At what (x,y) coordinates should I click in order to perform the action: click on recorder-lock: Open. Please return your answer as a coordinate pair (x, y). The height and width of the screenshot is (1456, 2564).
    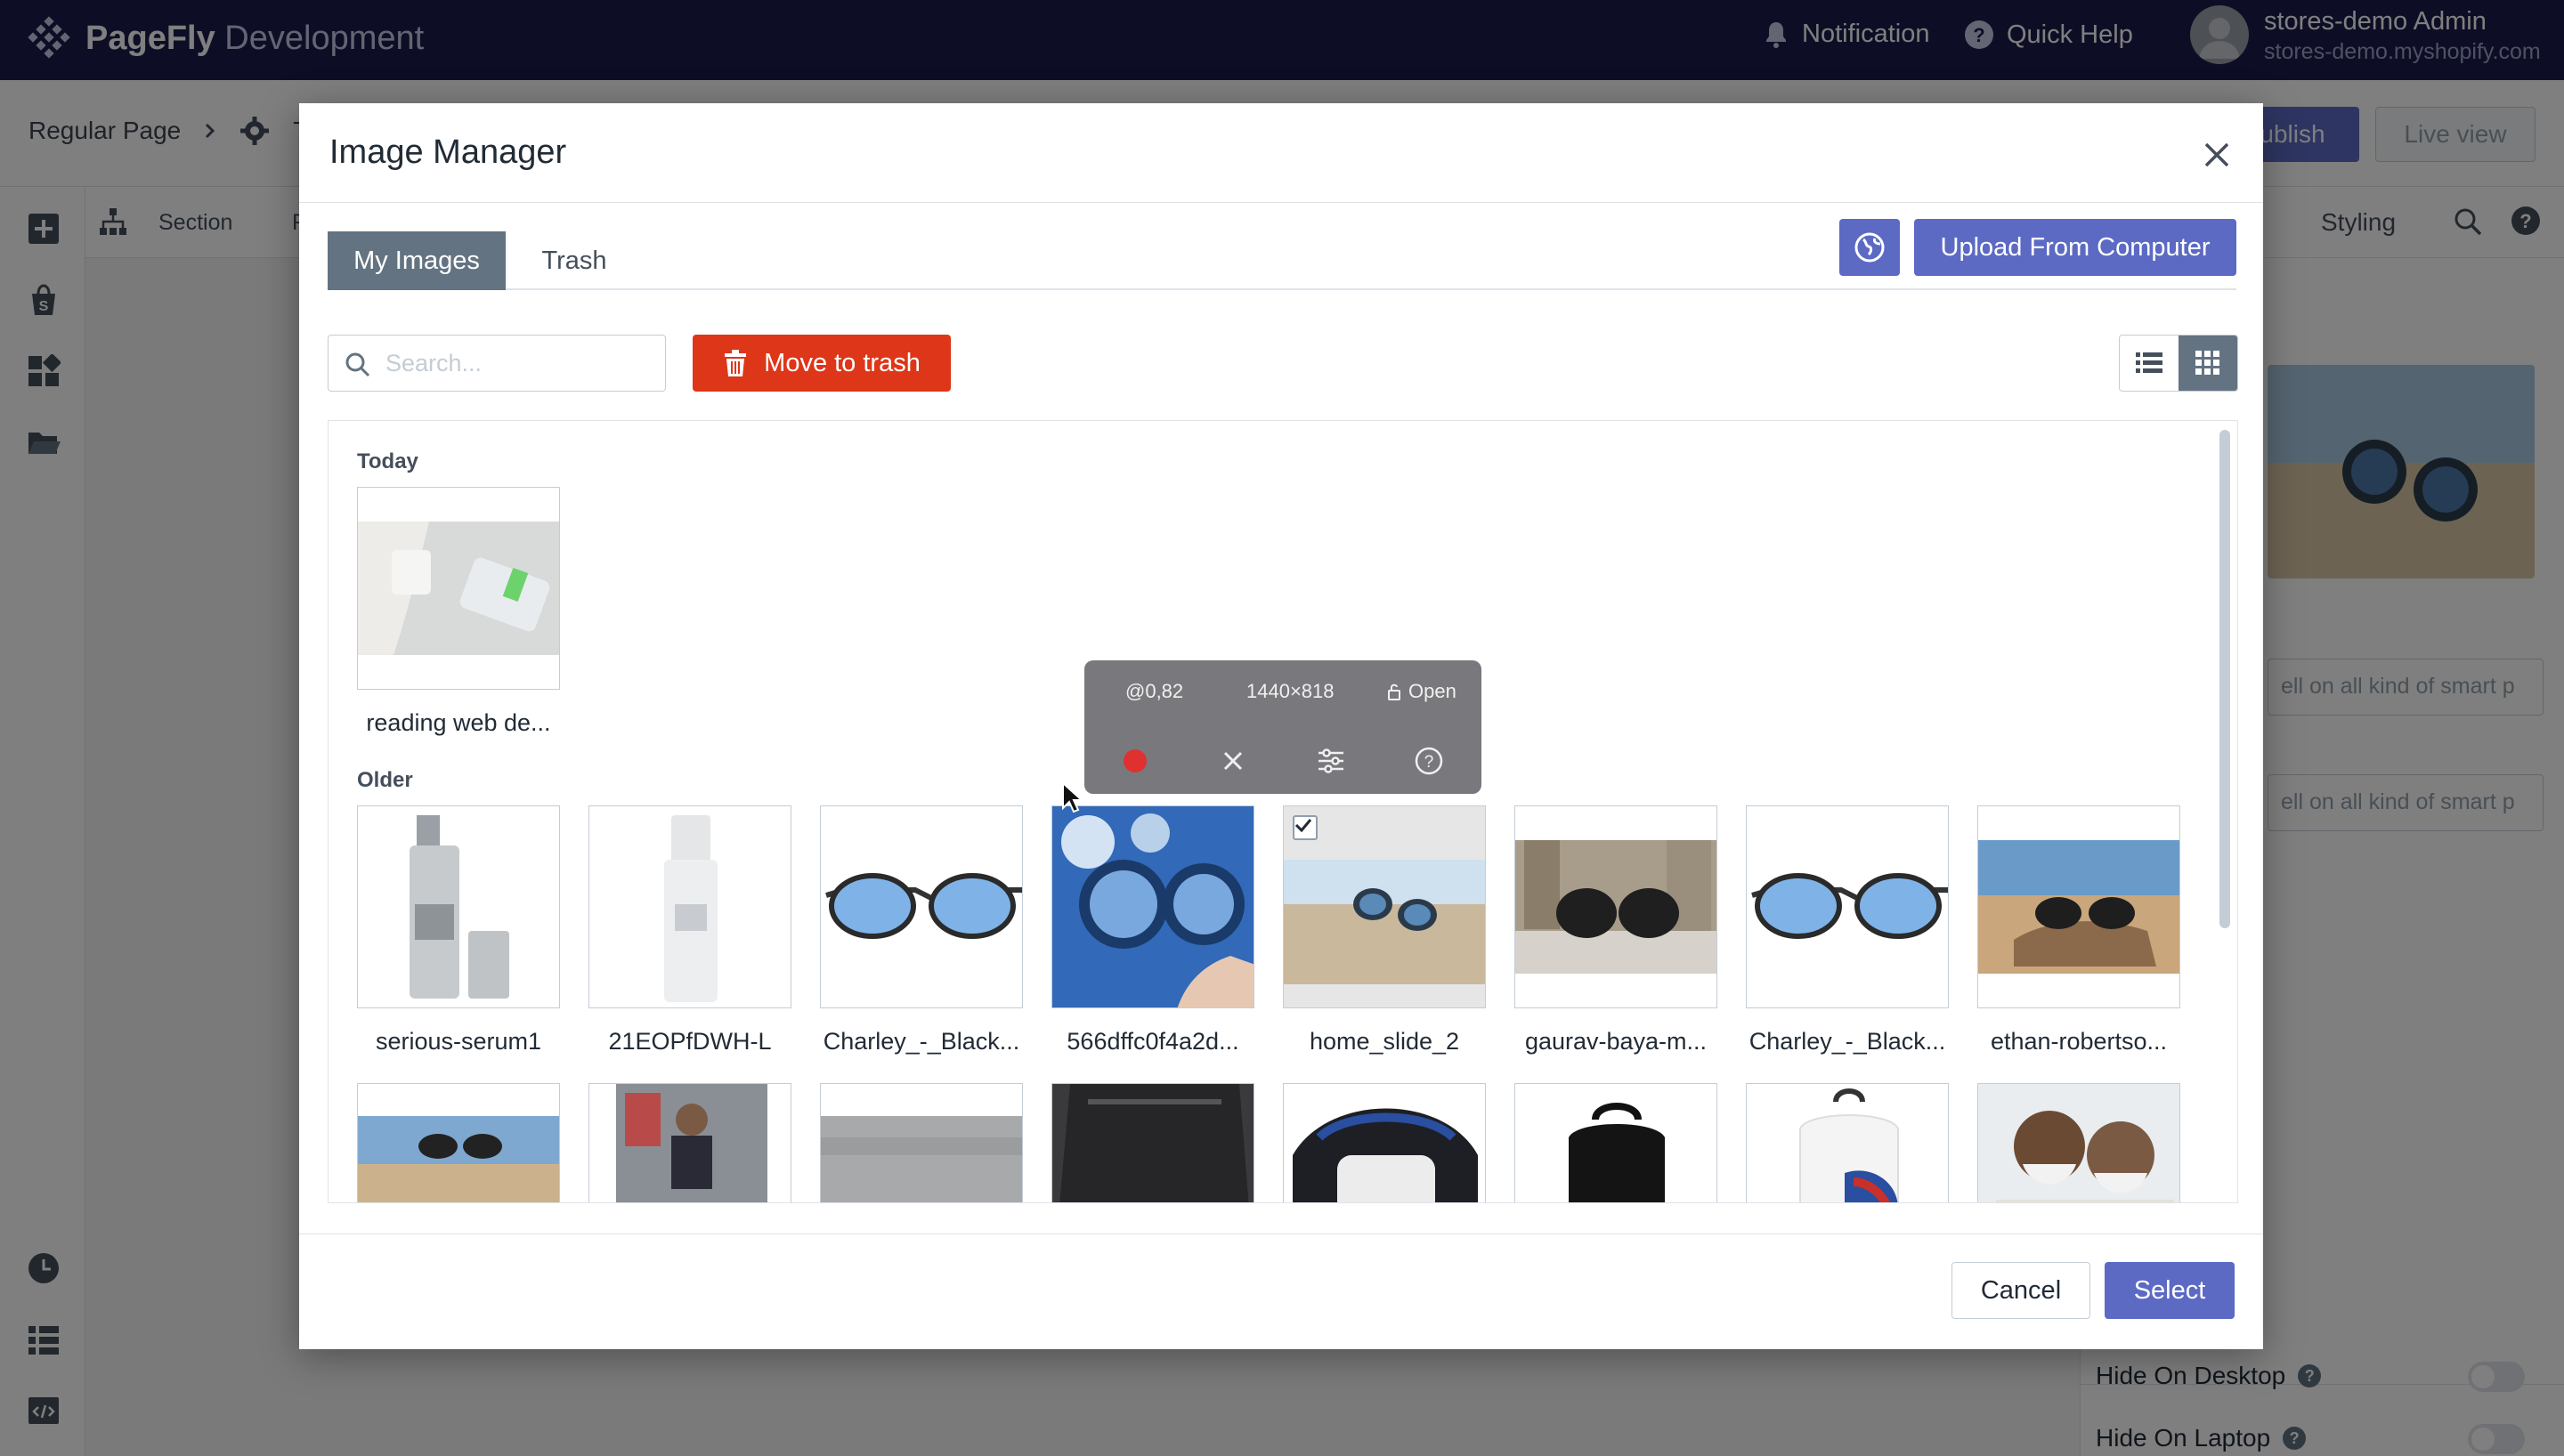
    Looking at the image, I should click on (1421, 691).